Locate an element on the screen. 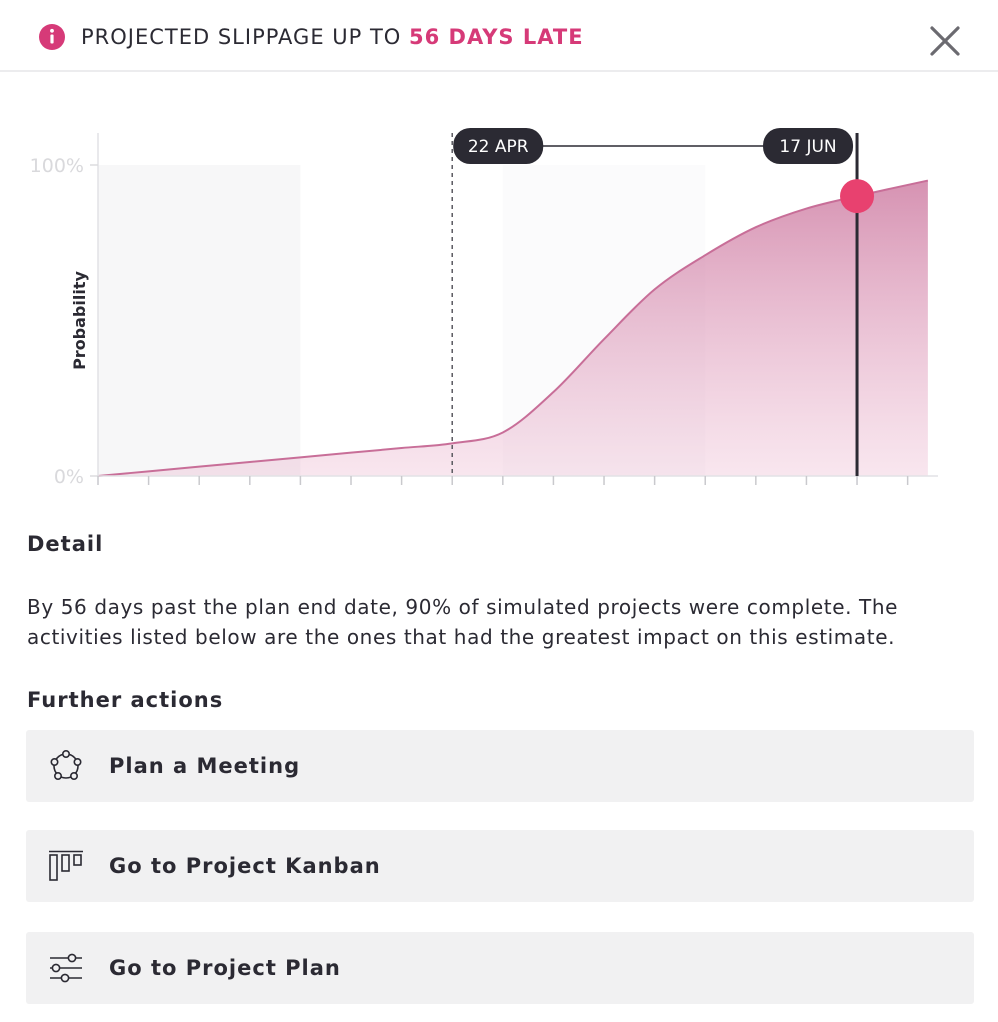 The height and width of the screenshot is (1022, 998). close-icon is located at coordinates (945, 41).